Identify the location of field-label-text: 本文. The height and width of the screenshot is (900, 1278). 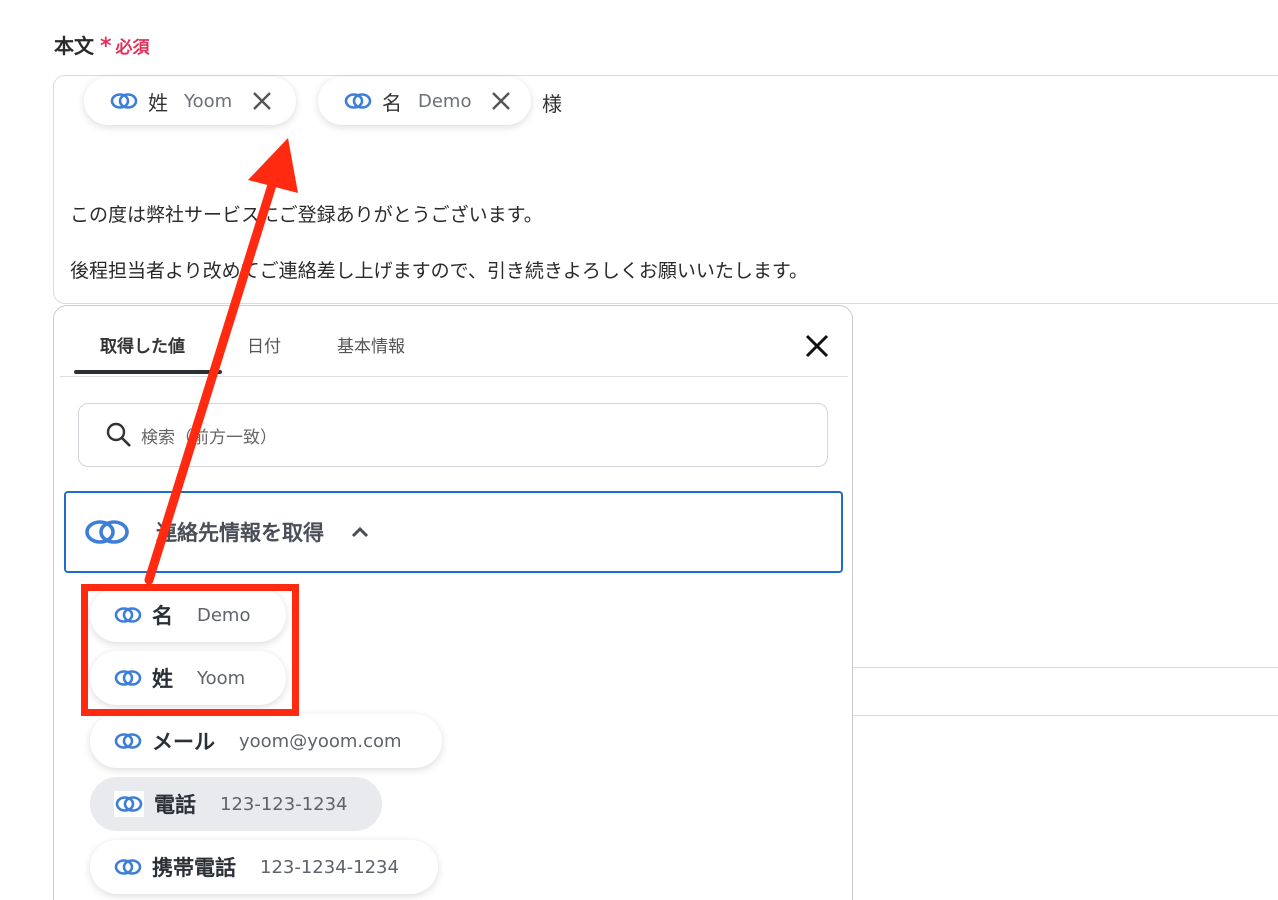
(74, 46).